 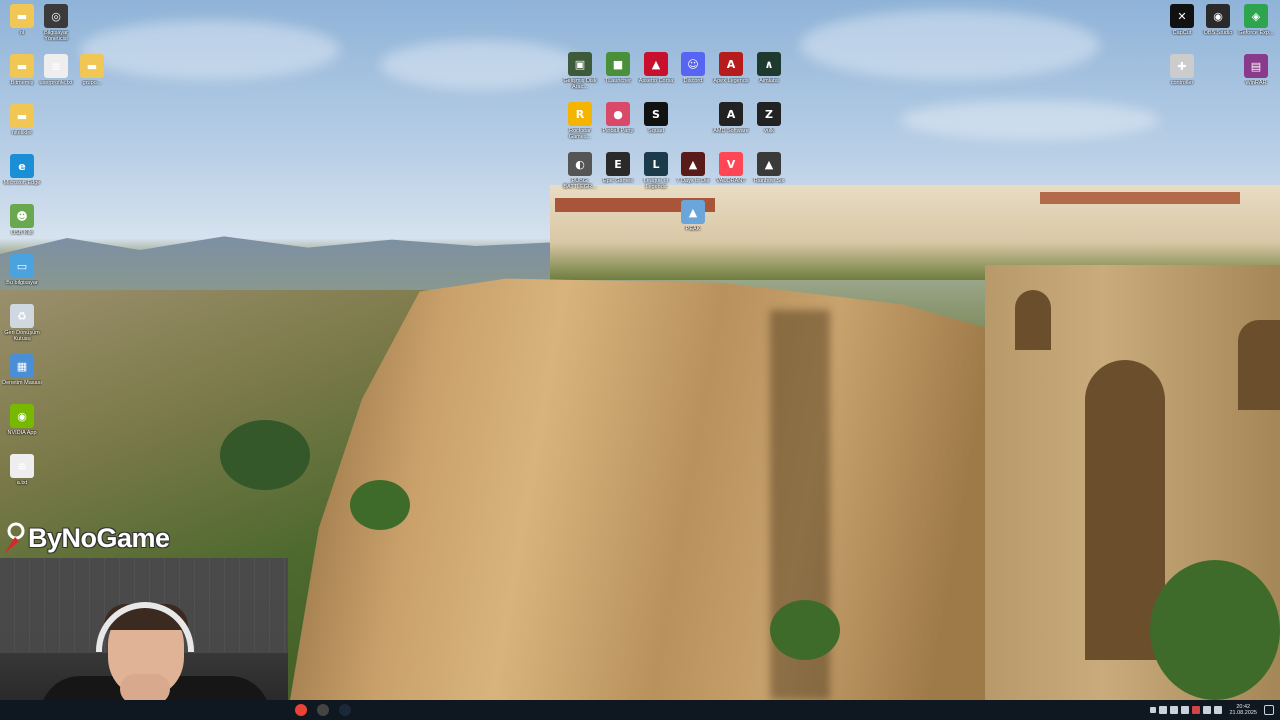 What do you see at coordinates (580, 164) in the screenshot?
I see `helmet-icon: ◐` at bounding box center [580, 164].